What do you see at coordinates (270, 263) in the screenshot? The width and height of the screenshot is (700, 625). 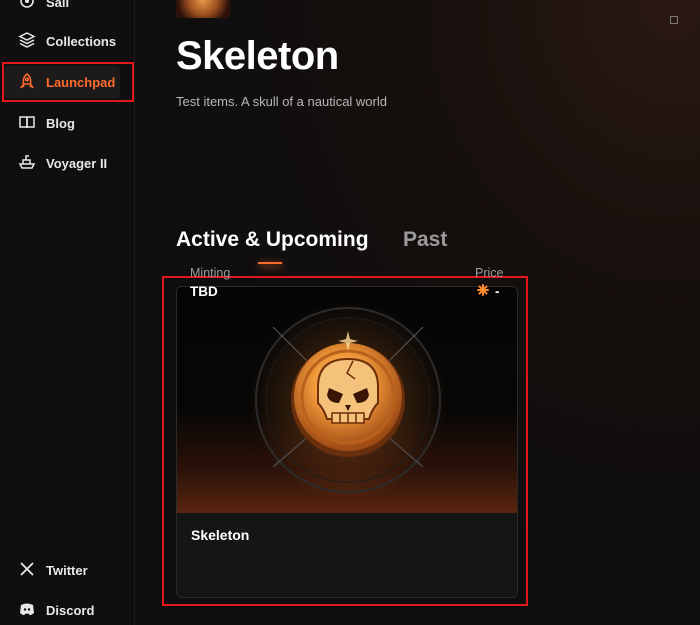 I see `tab-indicator` at bounding box center [270, 263].